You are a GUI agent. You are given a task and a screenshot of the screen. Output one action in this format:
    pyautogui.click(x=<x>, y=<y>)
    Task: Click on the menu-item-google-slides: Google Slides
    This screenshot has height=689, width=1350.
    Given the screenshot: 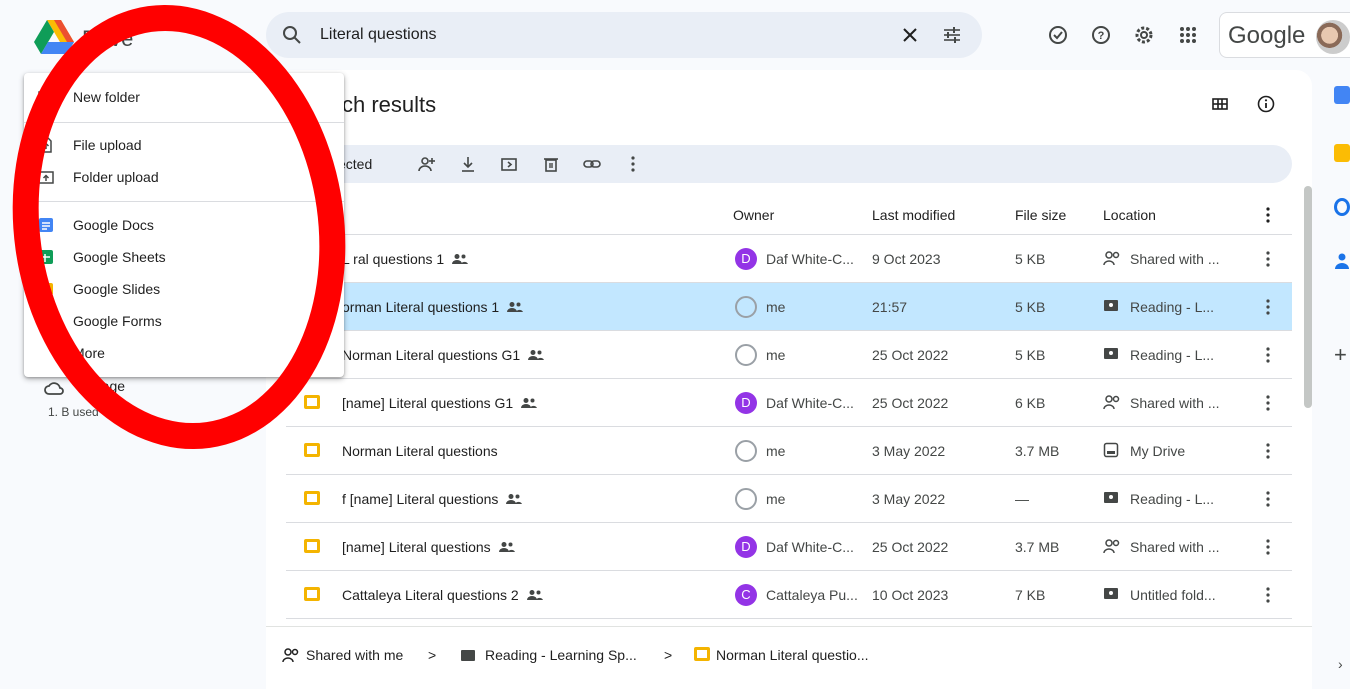 What is the action you would take?
    pyautogui.click(x=184, y=289)
    